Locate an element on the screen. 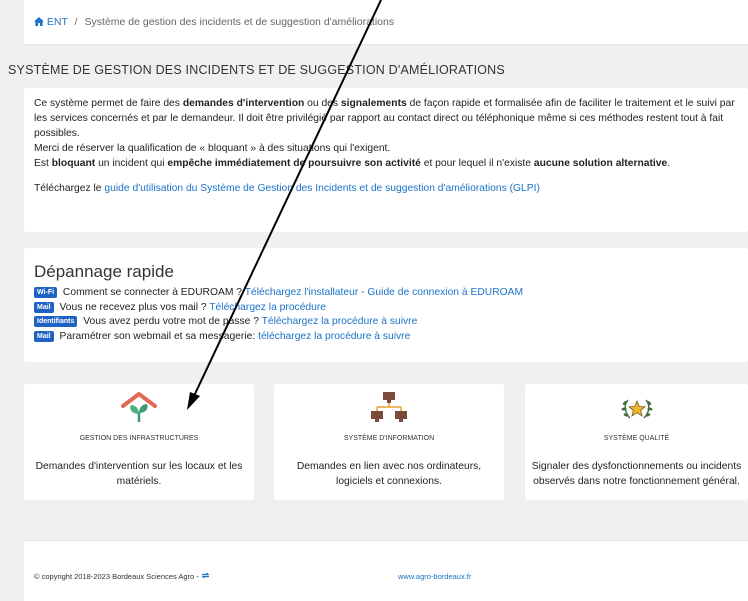 This screenshot has height=601, width=748. tile-title: SYSTÈME QUALITÉ is located at coordinates (636, 438).